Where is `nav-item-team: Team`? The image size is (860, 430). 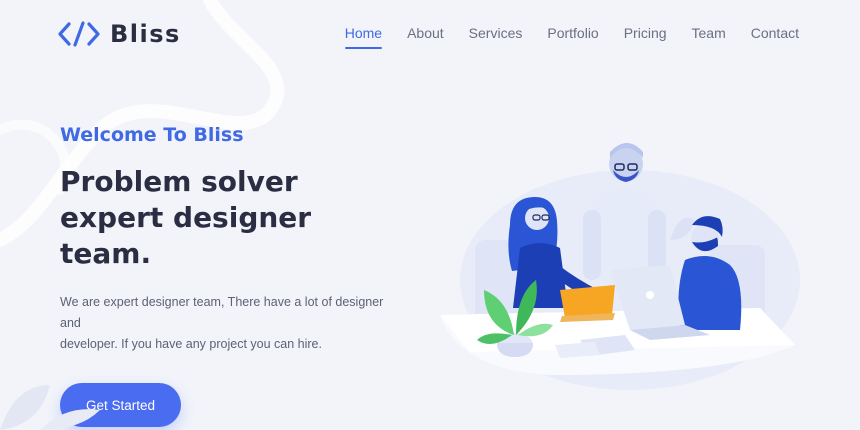 nav-item-team: Team is located at coordinates (709, 33).